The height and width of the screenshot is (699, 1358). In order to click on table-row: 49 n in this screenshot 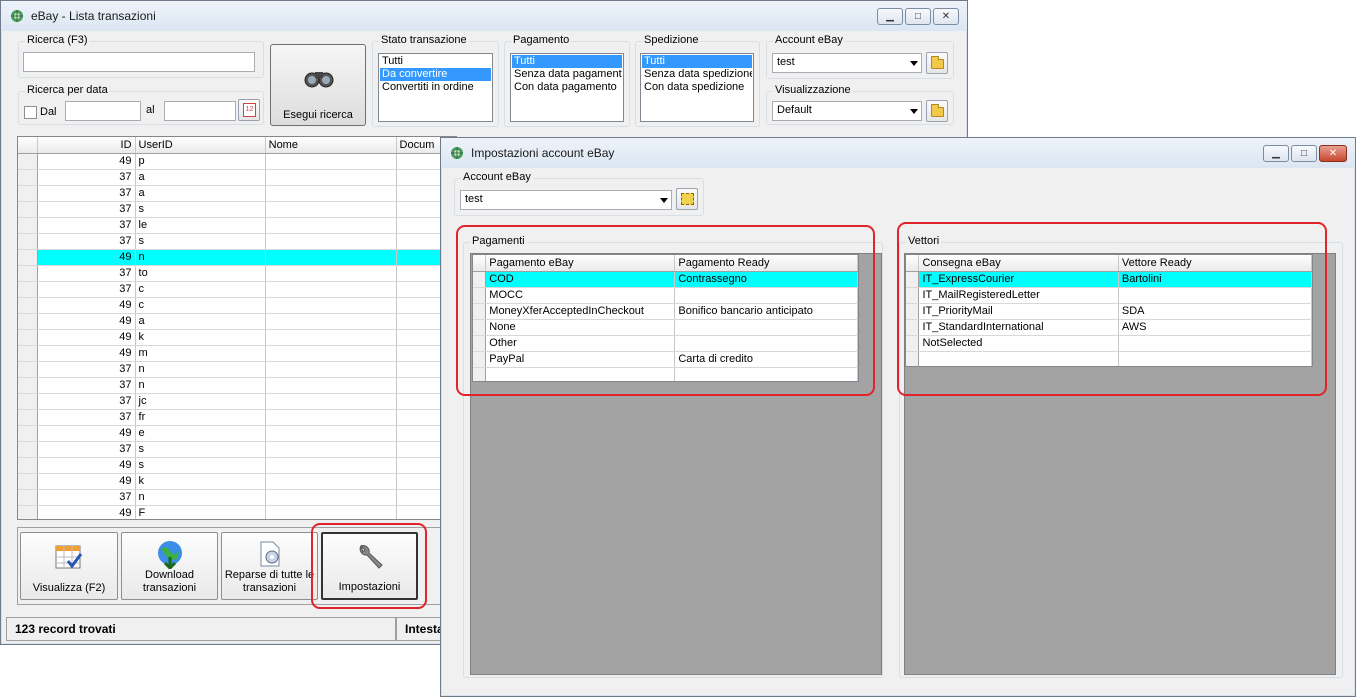, I will do `click(237, 257)`.